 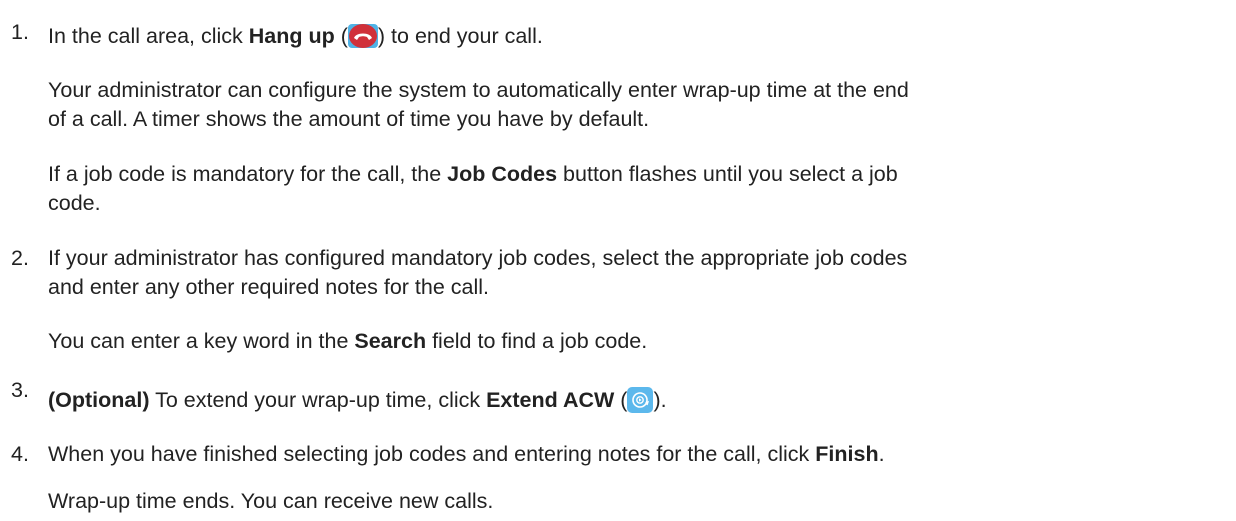 What do you see at coordinates (847, 454) in the screenshot?
I see `finish-label: Finish` at bounding box center [847, 454].